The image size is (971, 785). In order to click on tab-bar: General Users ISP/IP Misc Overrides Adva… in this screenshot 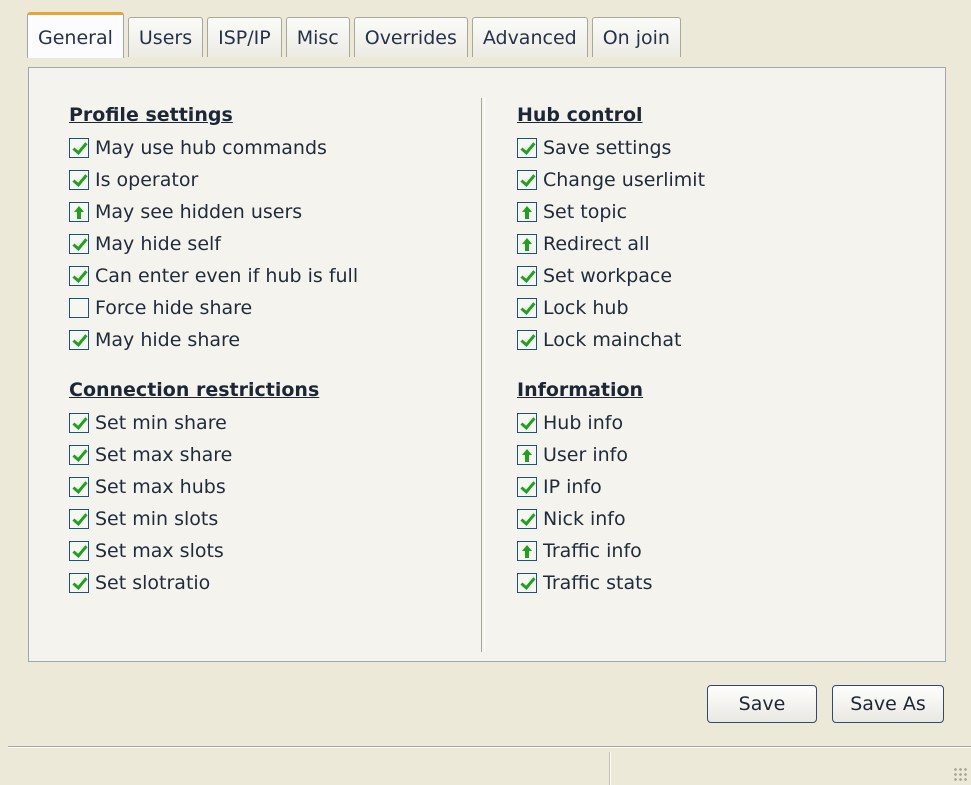, I will do `click(356, 35)`.